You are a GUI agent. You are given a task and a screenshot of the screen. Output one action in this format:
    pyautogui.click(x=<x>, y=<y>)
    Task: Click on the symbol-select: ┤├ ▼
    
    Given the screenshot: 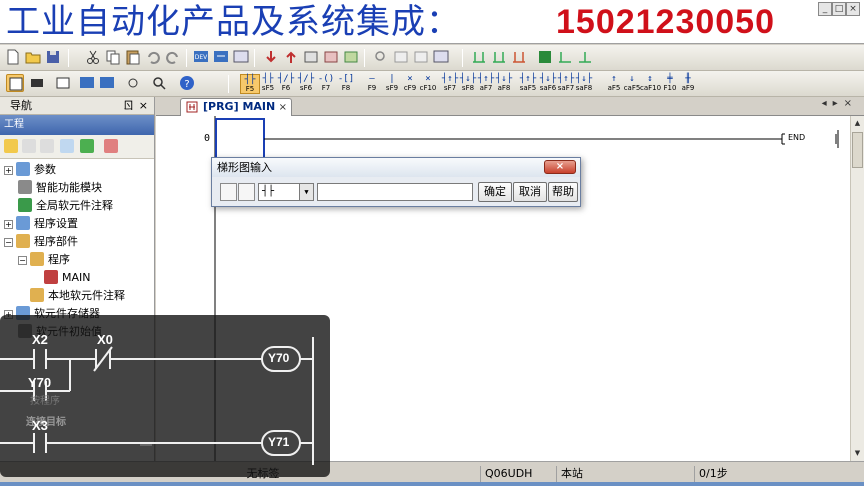 What is the action you would take?
    pyautogui.click(x=286, y=192)
    